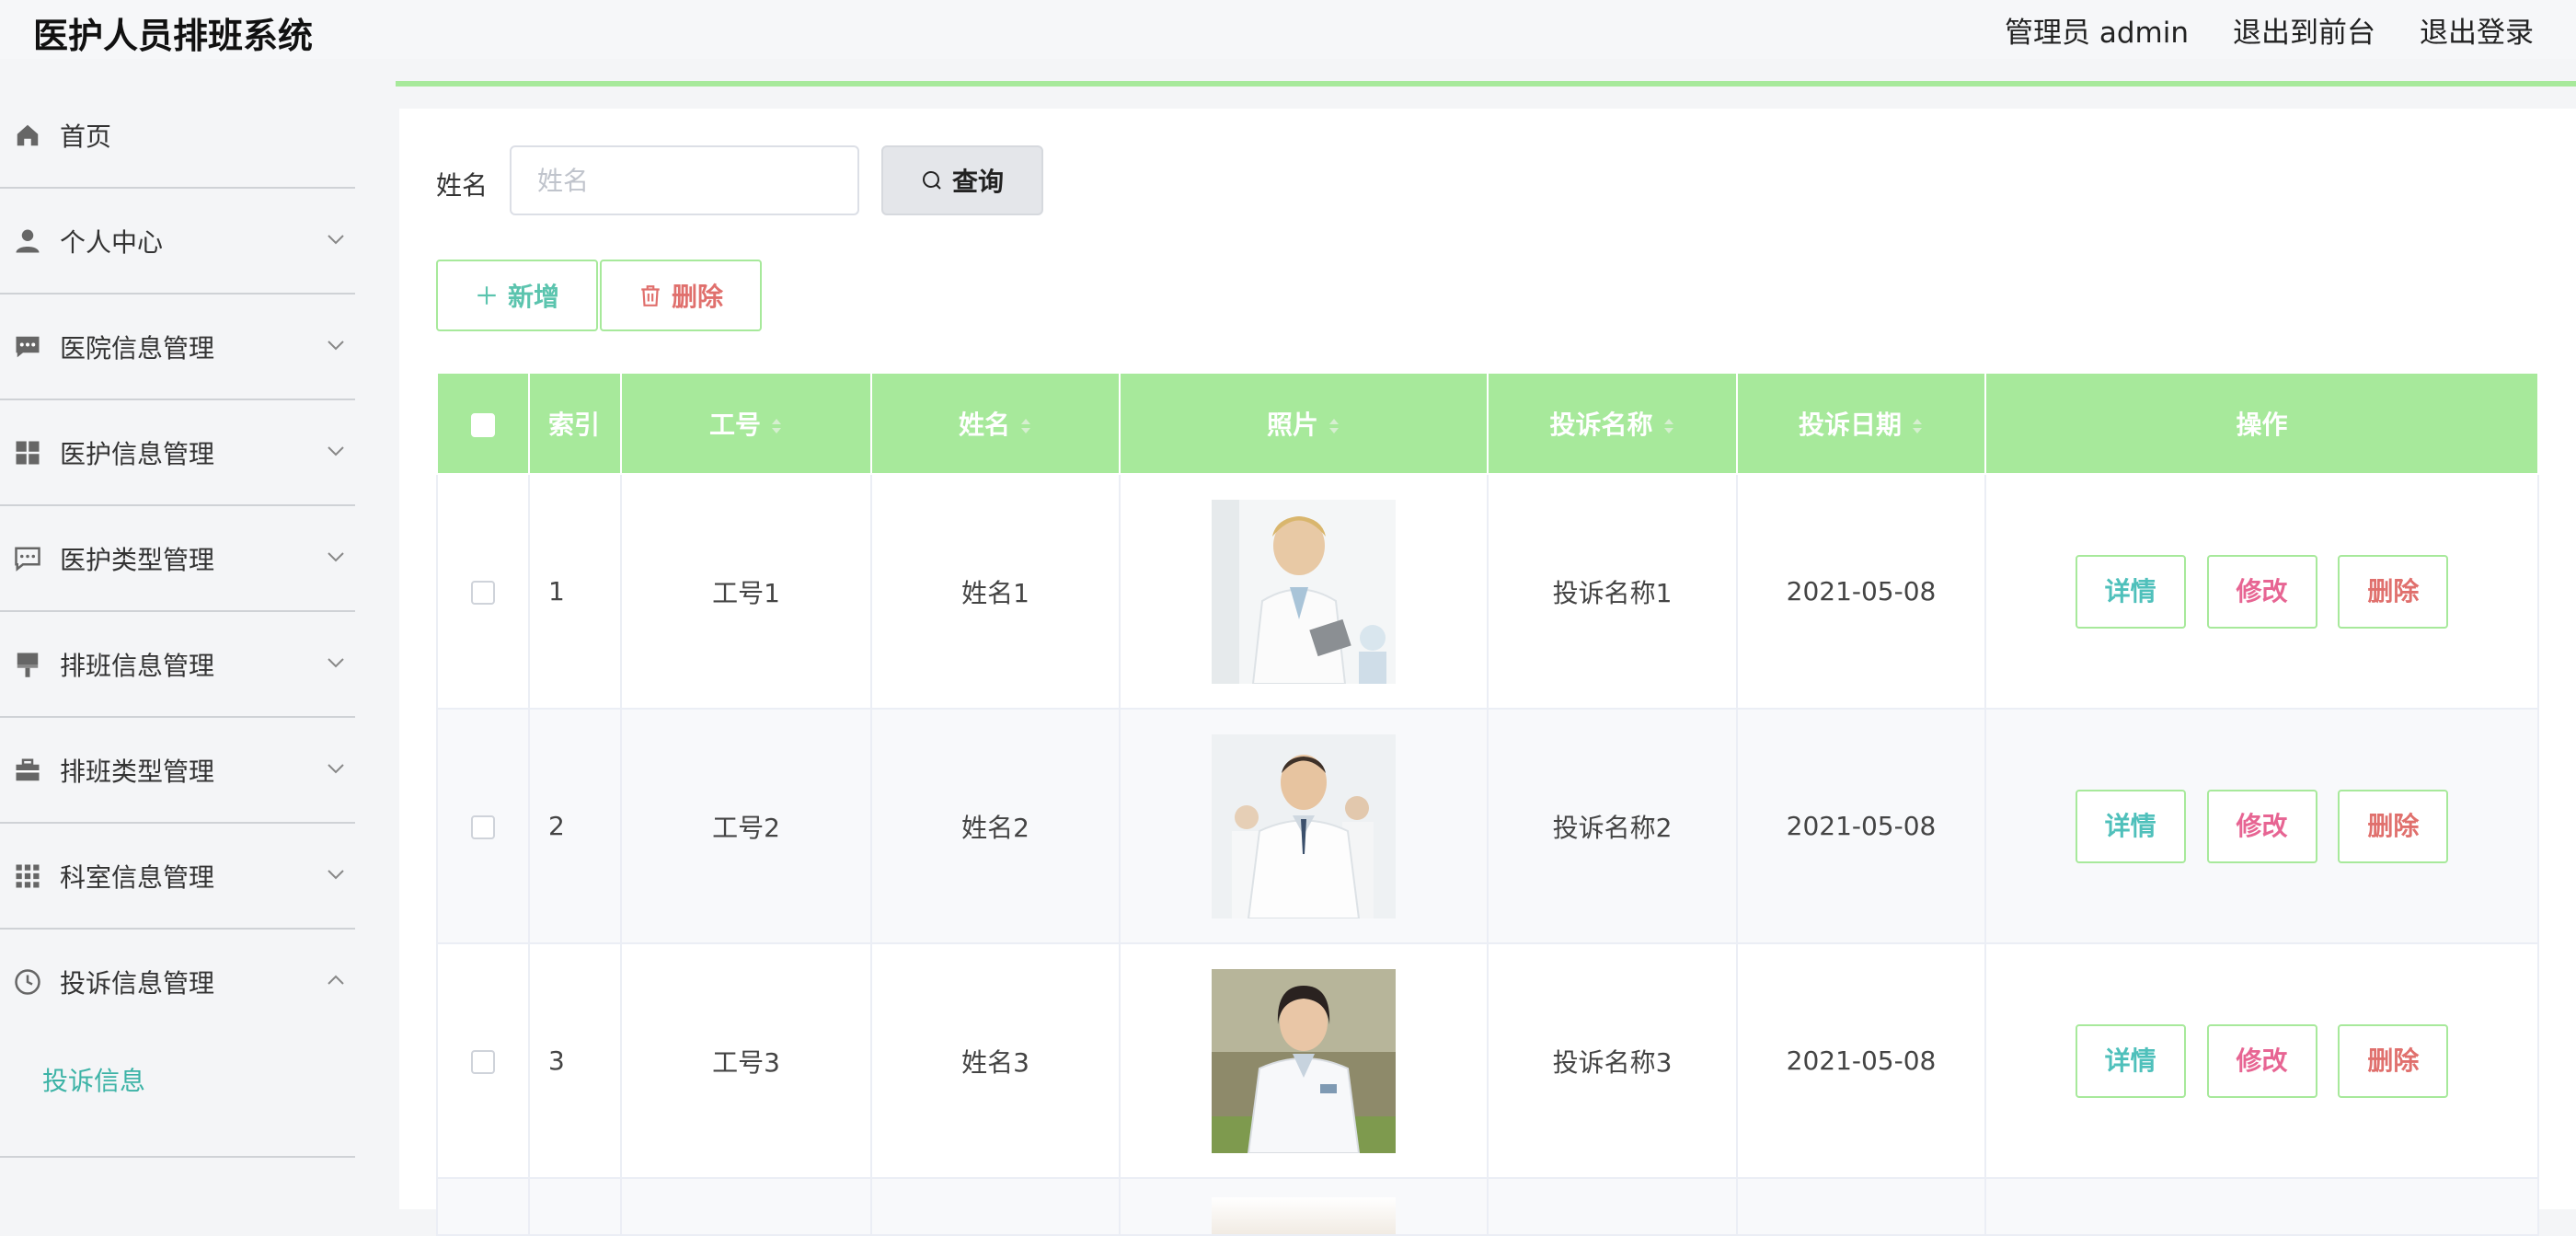  I want to click on add-button: 新增, so click(517, 295).